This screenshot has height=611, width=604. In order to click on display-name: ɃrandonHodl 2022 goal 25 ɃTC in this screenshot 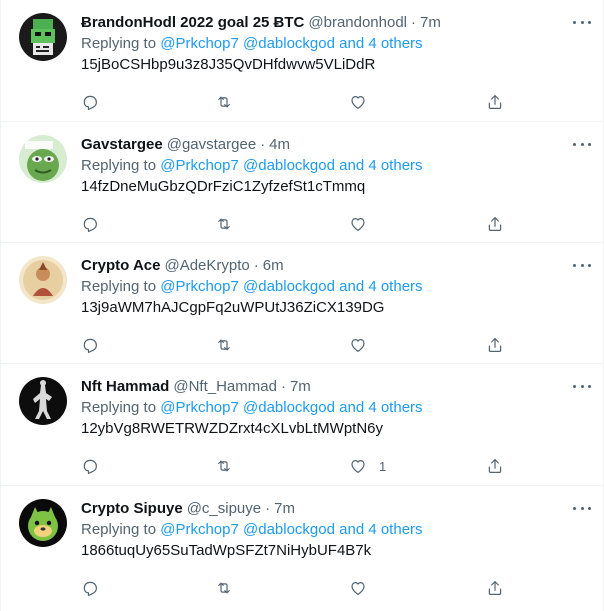, I will do `click(192, 23)`.